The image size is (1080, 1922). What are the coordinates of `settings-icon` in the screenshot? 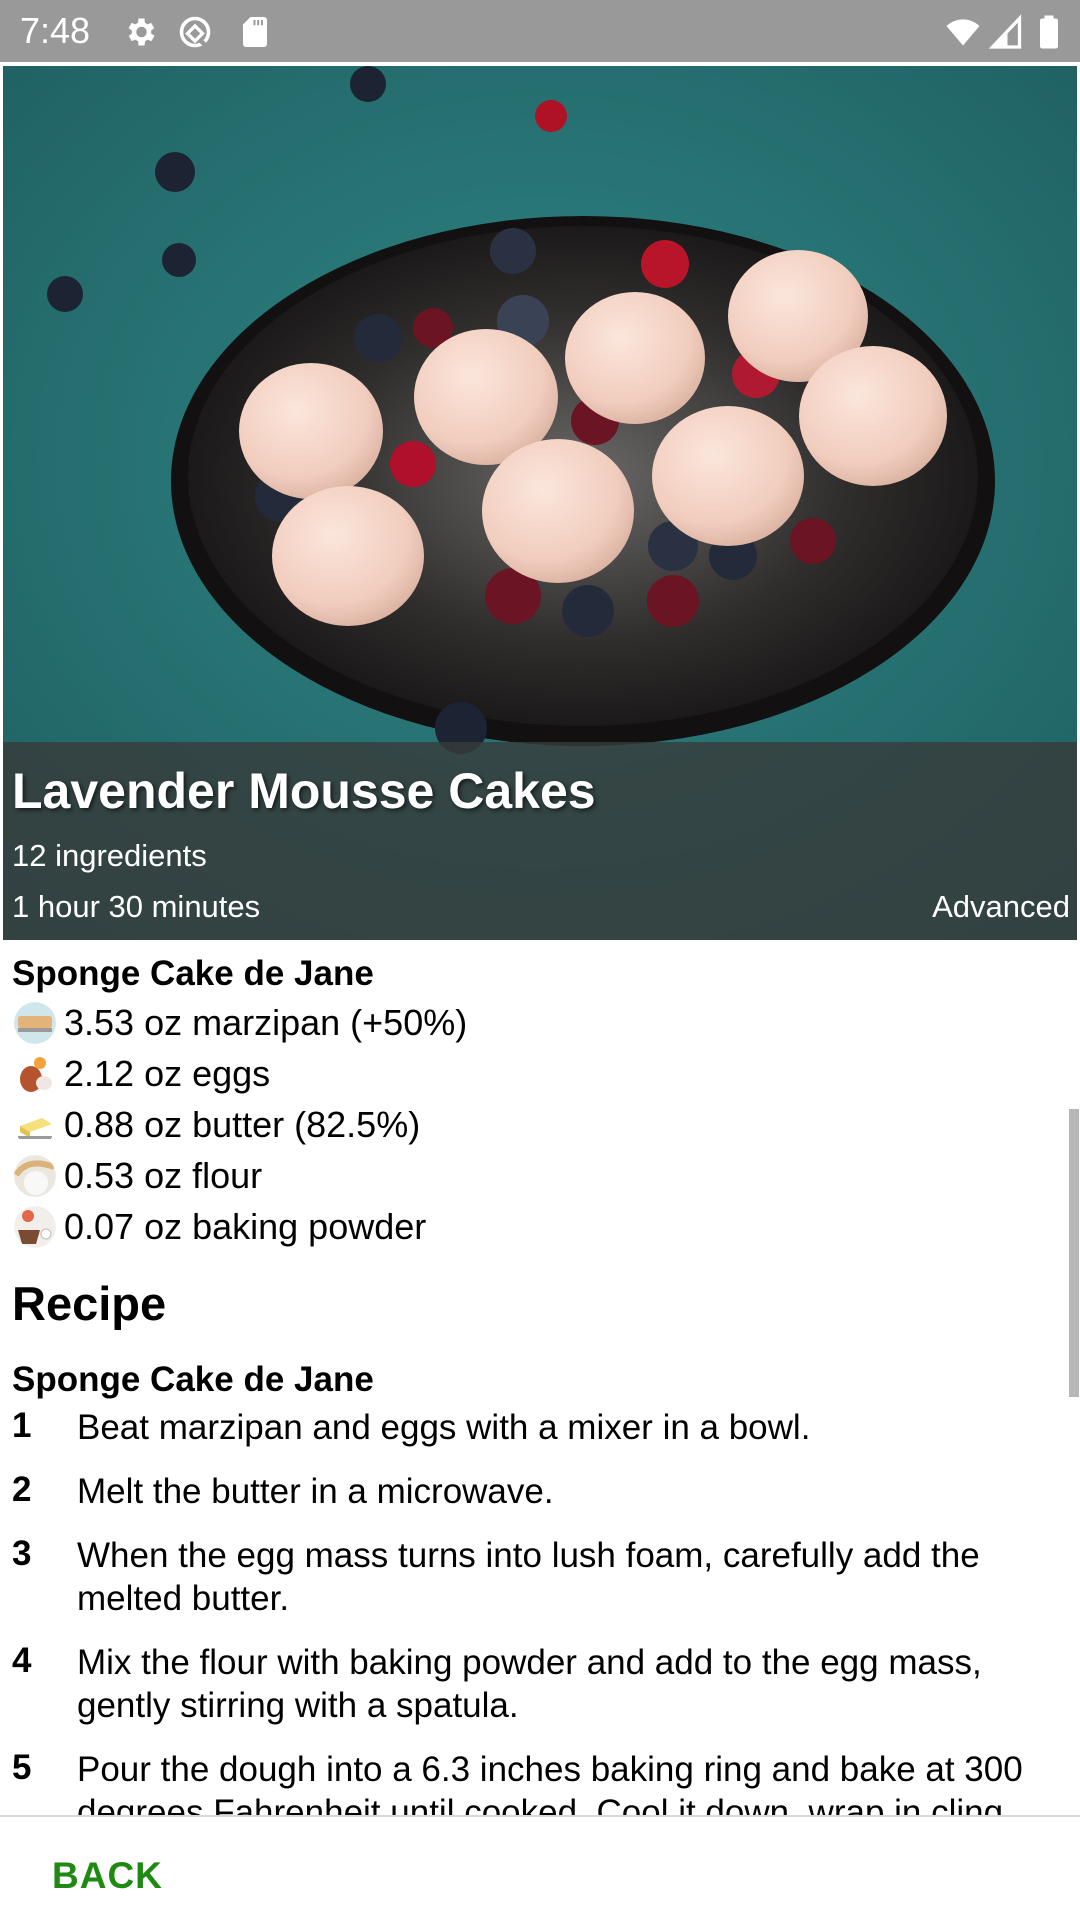 It's located at (141, 32).